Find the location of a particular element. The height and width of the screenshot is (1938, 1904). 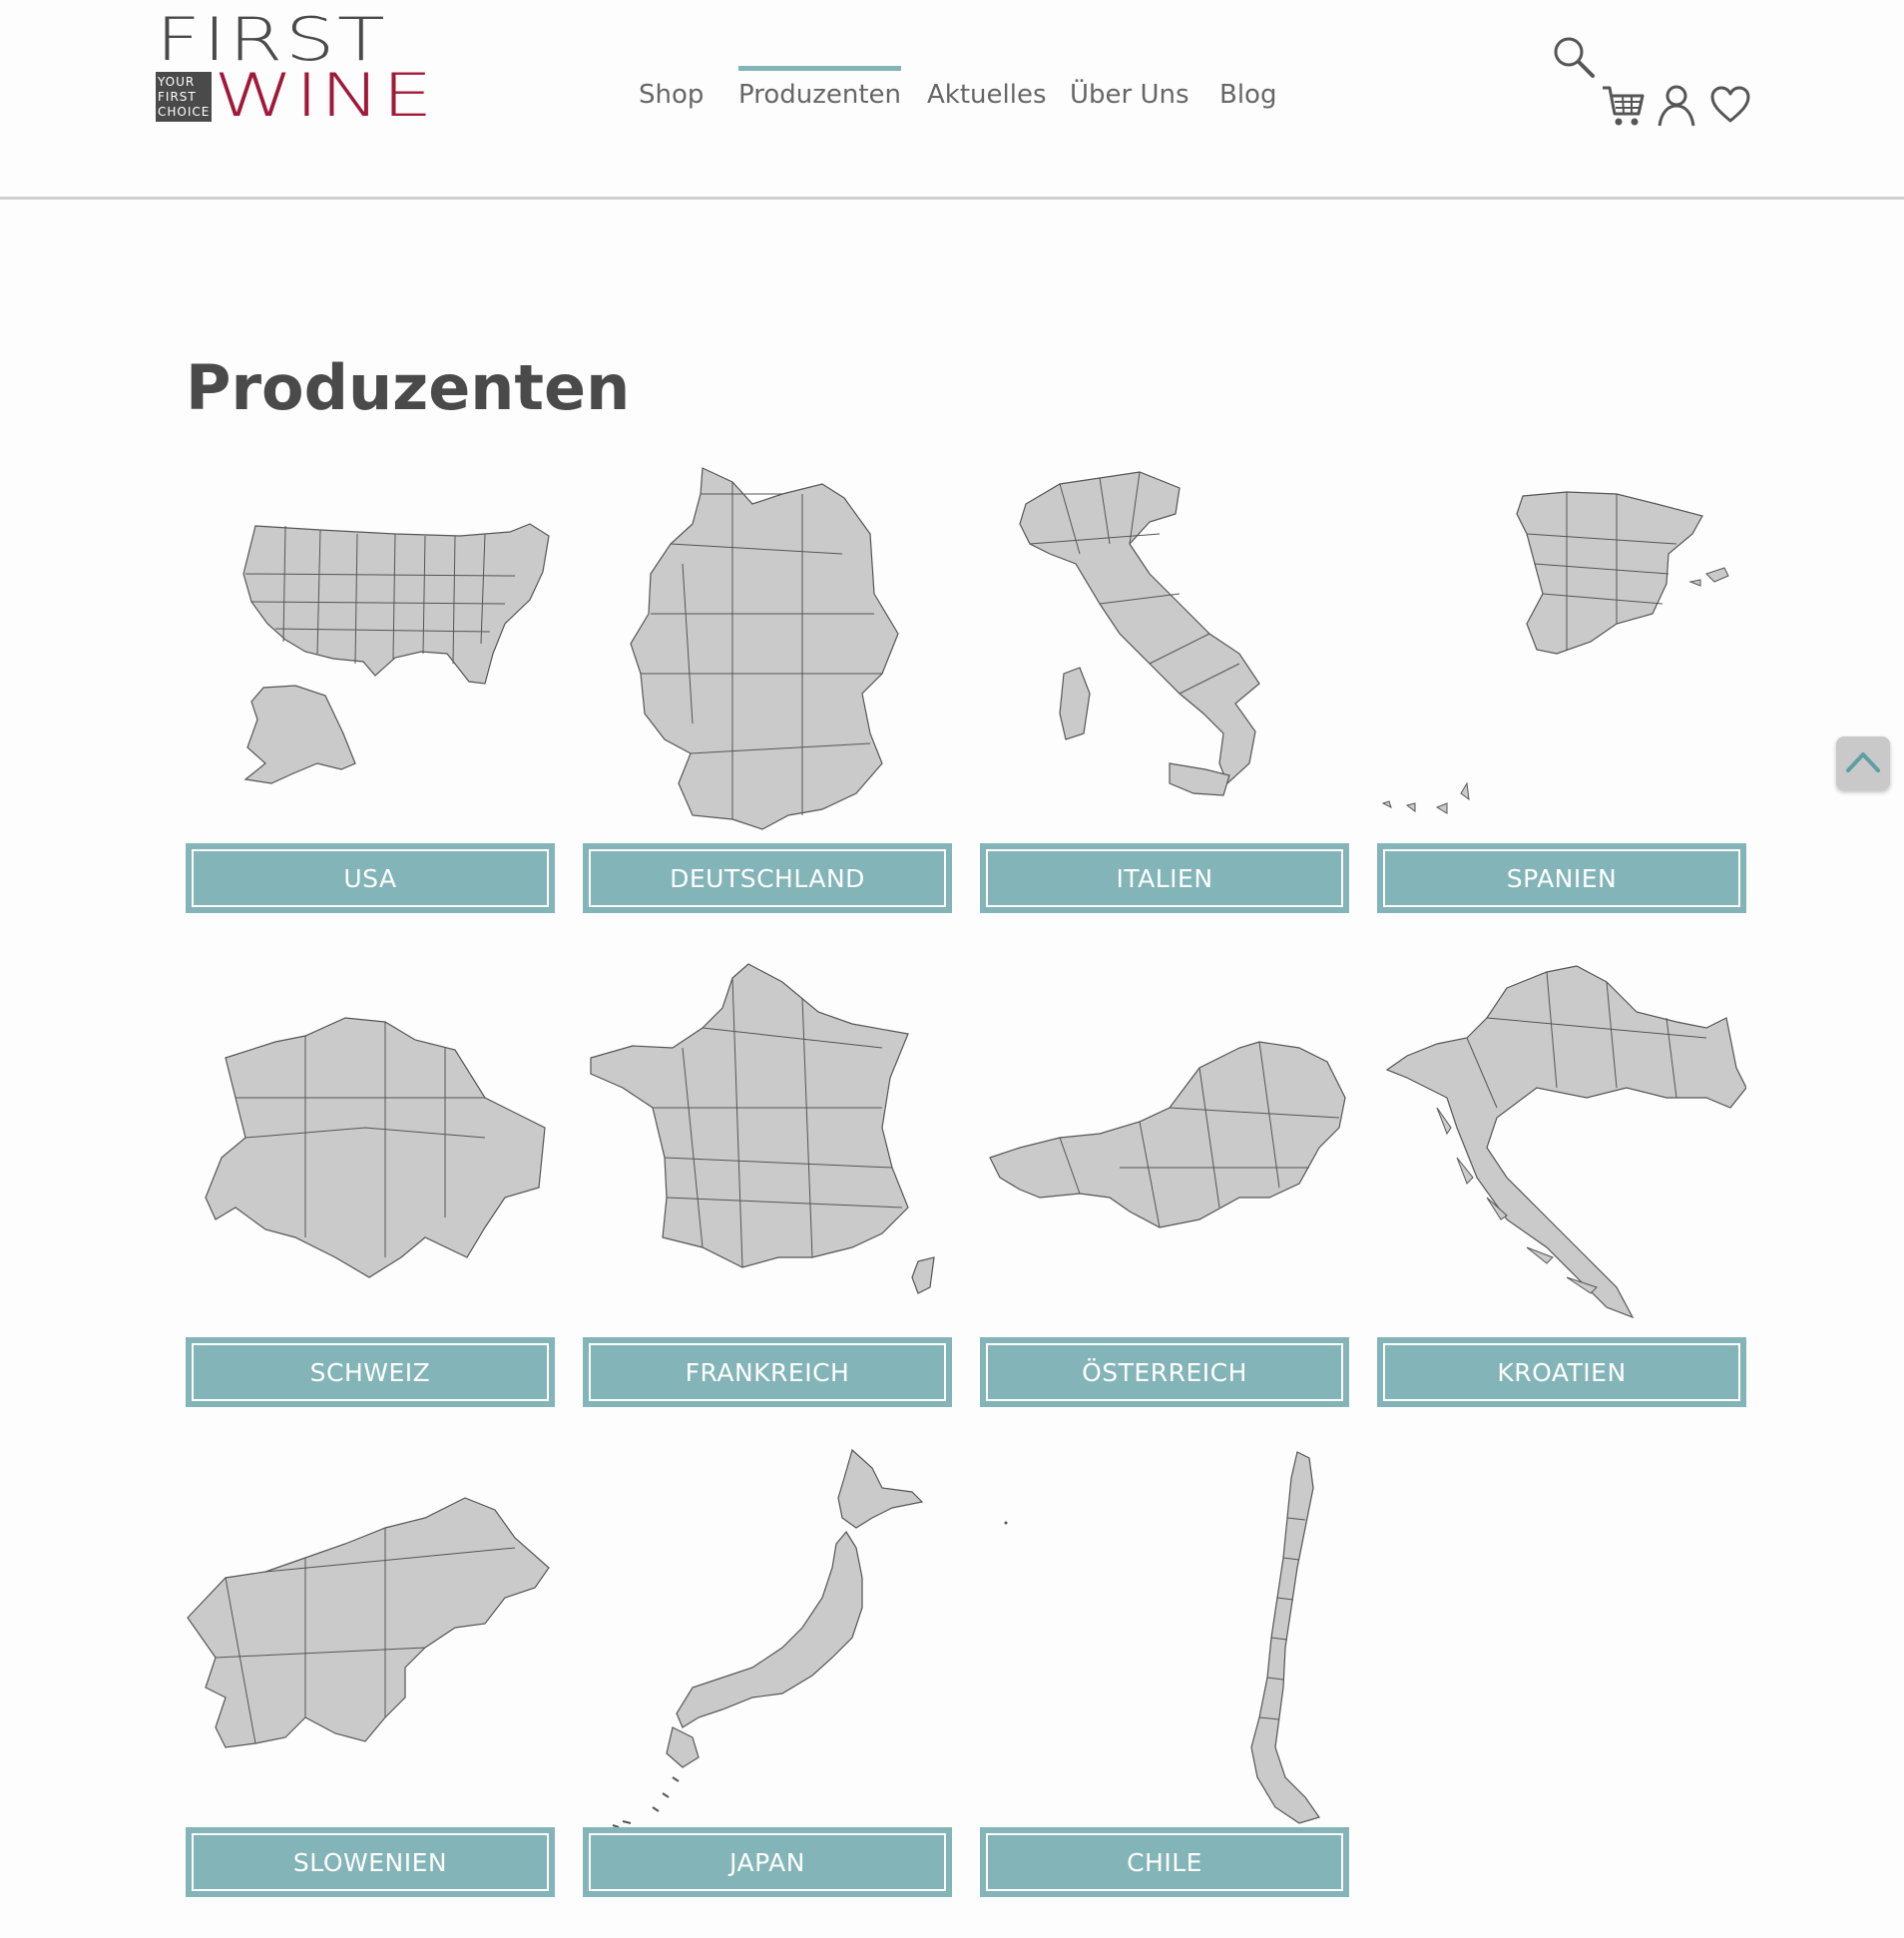

heart-icon is located at coordinates (1730, 105).